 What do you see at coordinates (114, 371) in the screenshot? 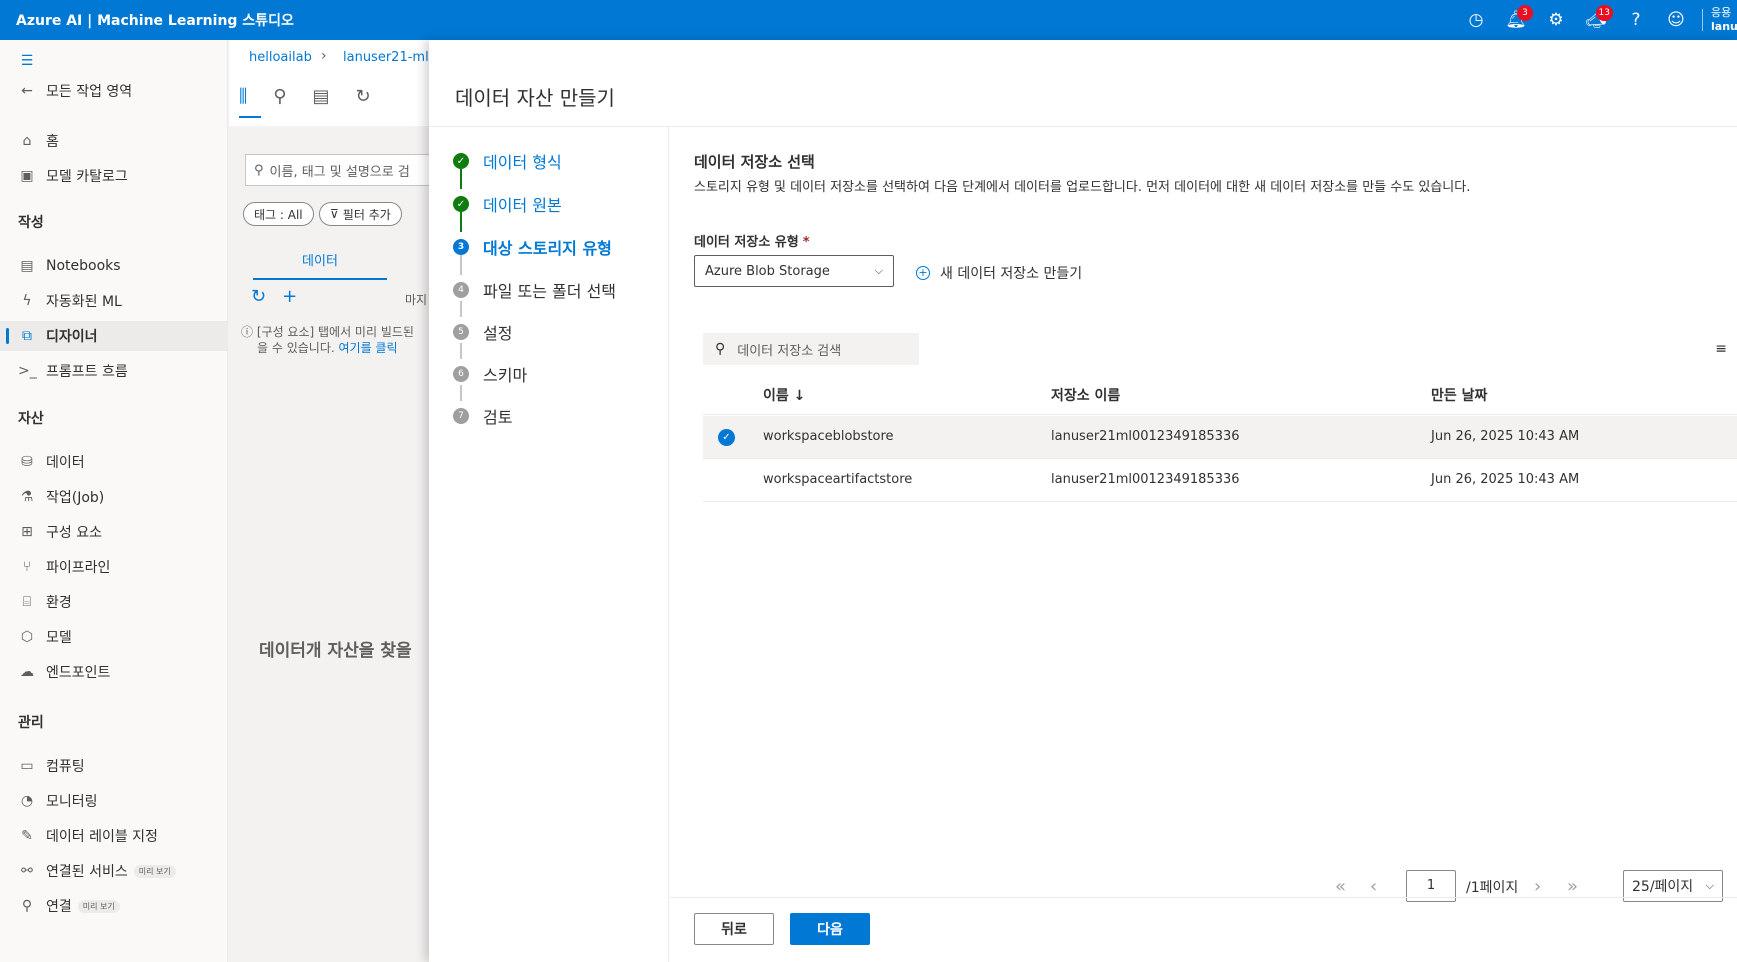
I see `sidebar-item-prompt-flow: >_ 프롬프트 흐름` at bounding box center [114, 371].